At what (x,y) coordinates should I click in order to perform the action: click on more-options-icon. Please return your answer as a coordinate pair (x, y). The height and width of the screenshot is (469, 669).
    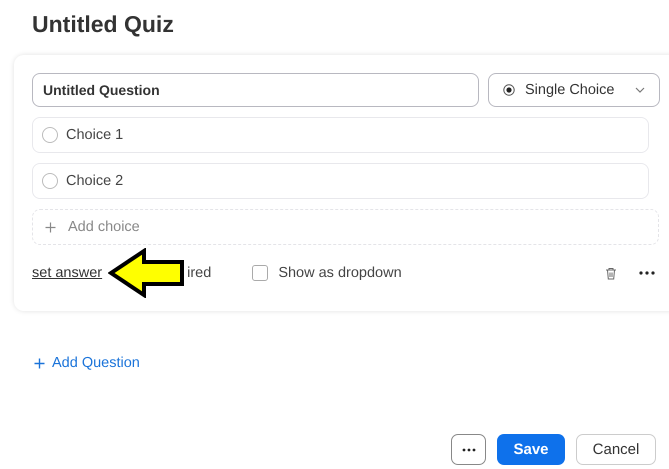
    Looking at the image, I should click on (647, 273).